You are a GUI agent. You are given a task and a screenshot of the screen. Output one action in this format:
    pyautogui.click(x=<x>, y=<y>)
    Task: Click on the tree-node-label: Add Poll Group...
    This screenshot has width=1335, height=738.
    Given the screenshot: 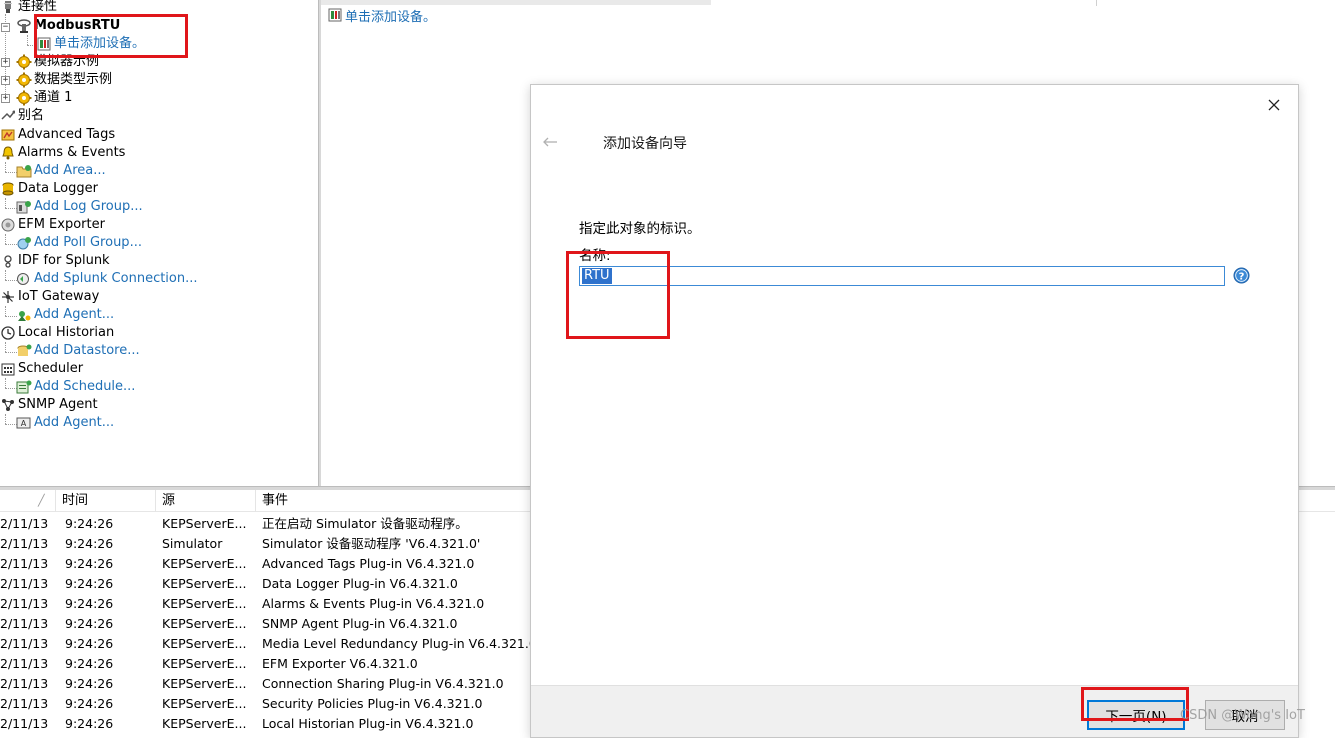 What is the action you would take?
    pyautogui.click(x=88, y=242)
    